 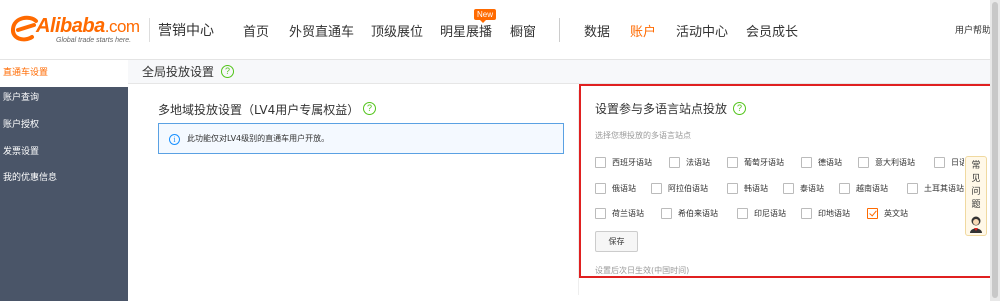 I want to click on marketing-center-title: 营销中心, so click(x=186, y=30).